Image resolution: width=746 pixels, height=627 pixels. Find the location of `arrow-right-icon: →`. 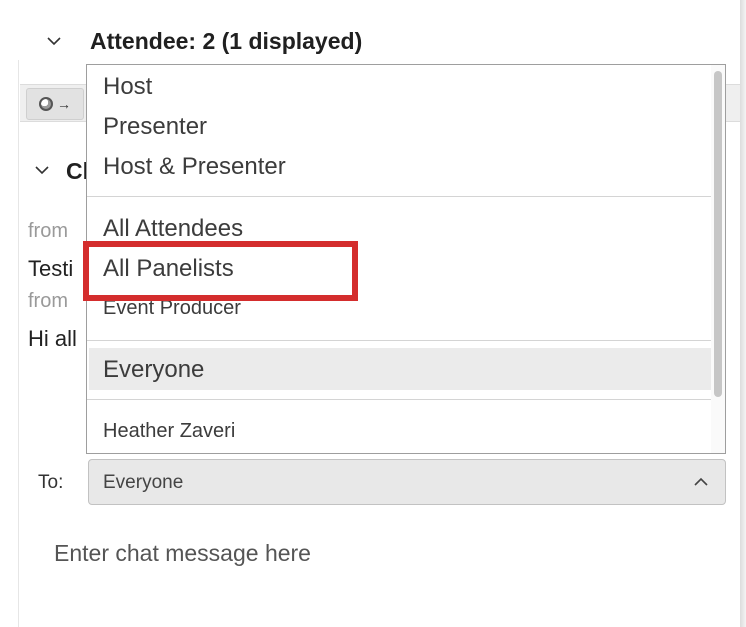

arrow-right-icon: → is located at coordinates (64, 104).